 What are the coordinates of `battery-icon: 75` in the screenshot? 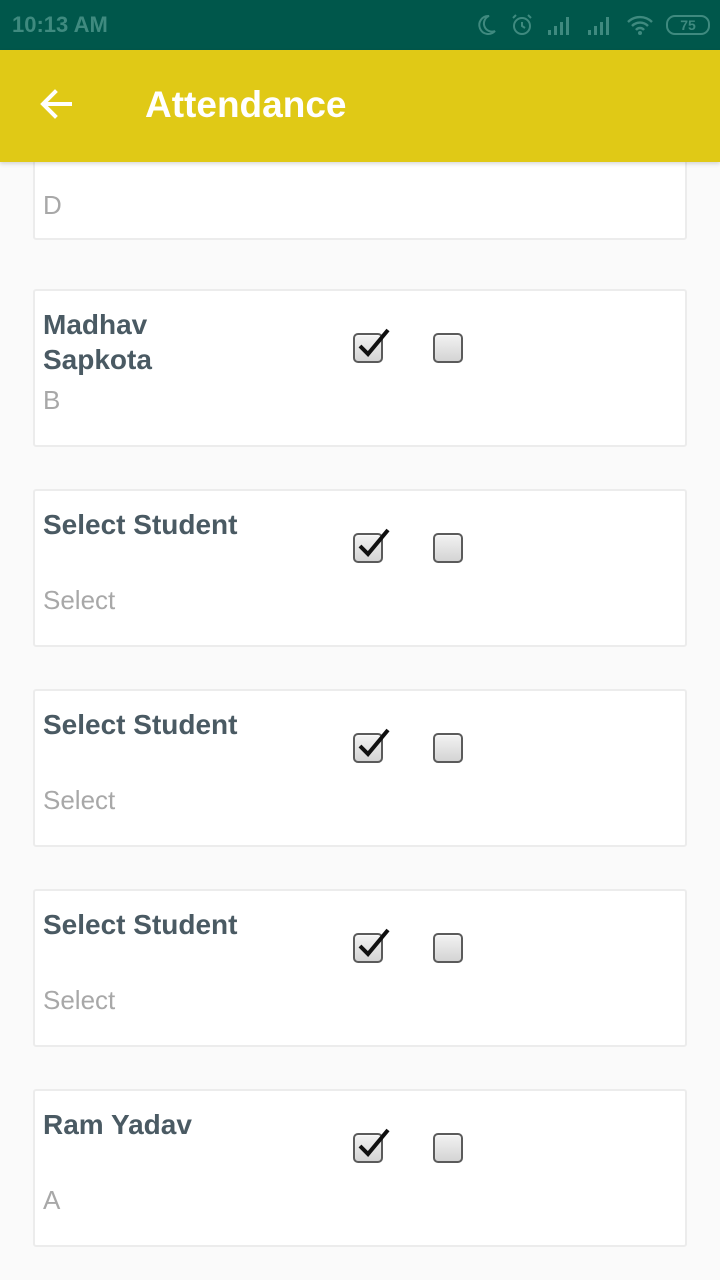 It's located at (688, 25).